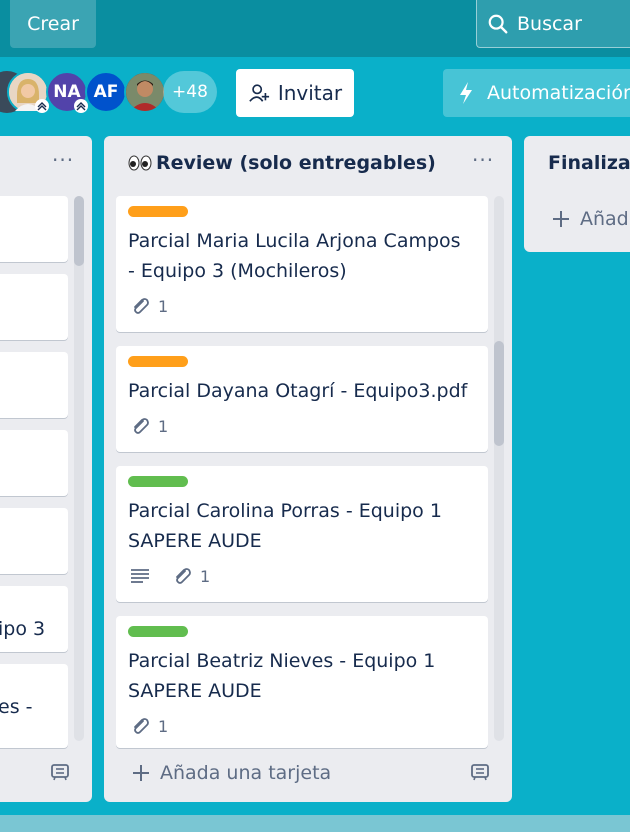  Describe the element at coordinates (259, 93) in the screenshot. I see `add-person-icon` at that location.